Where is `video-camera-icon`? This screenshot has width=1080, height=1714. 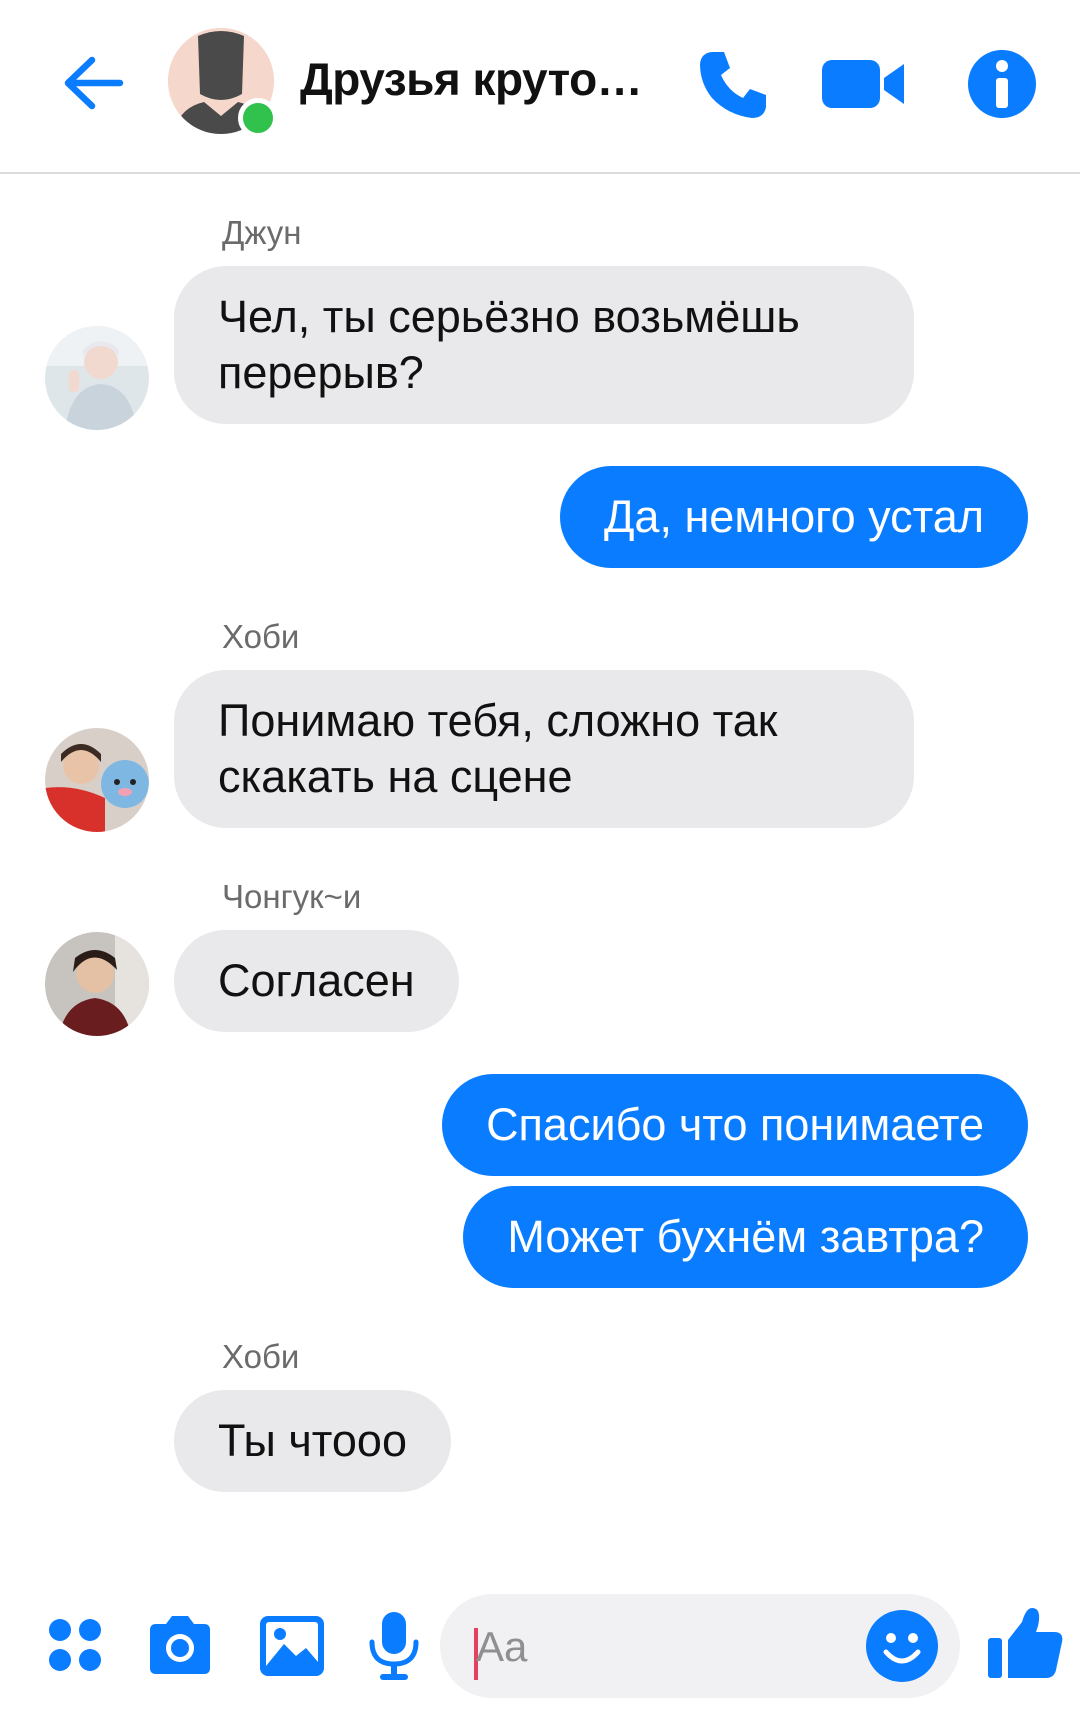
video-camera-icon is located at coordinates (863, 84).